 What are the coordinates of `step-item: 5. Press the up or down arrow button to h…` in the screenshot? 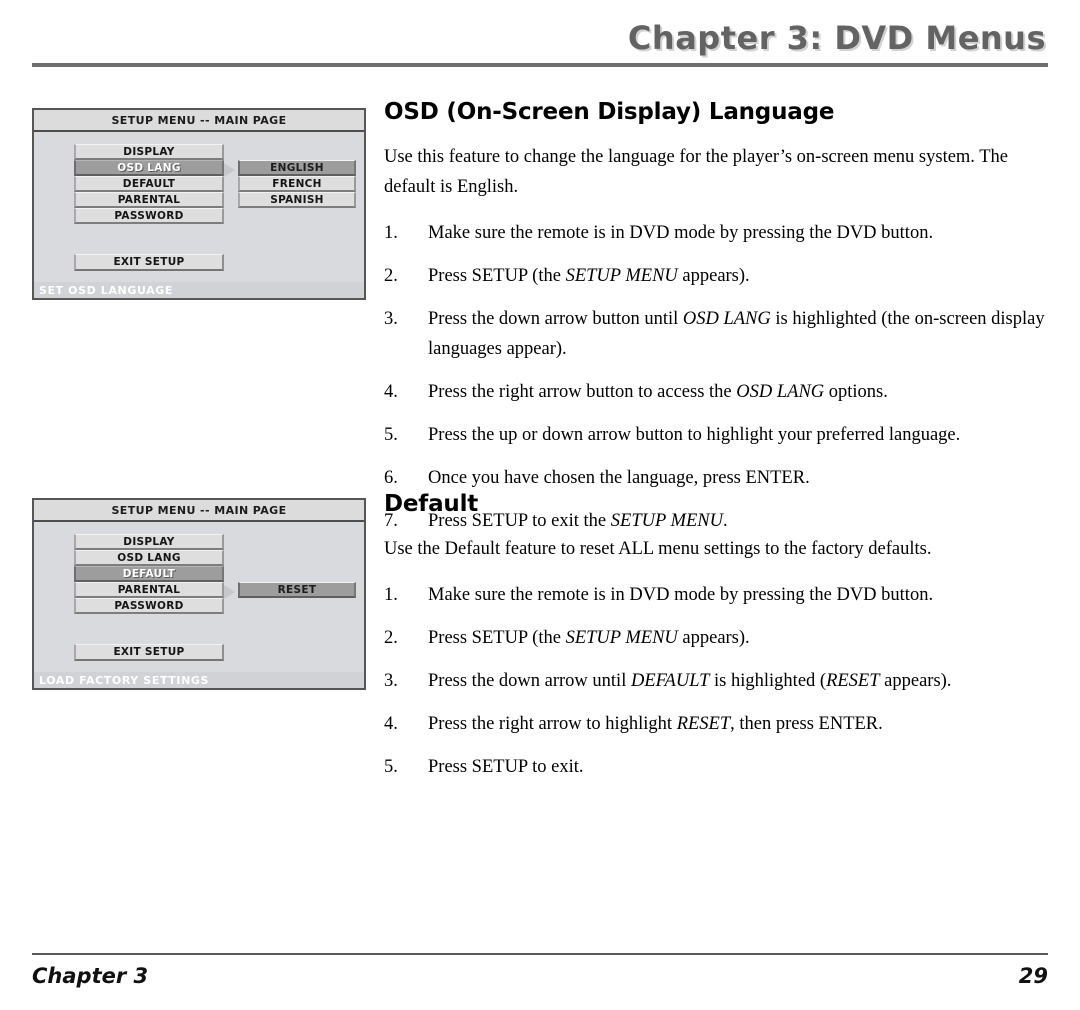 It's located at (716, 436).